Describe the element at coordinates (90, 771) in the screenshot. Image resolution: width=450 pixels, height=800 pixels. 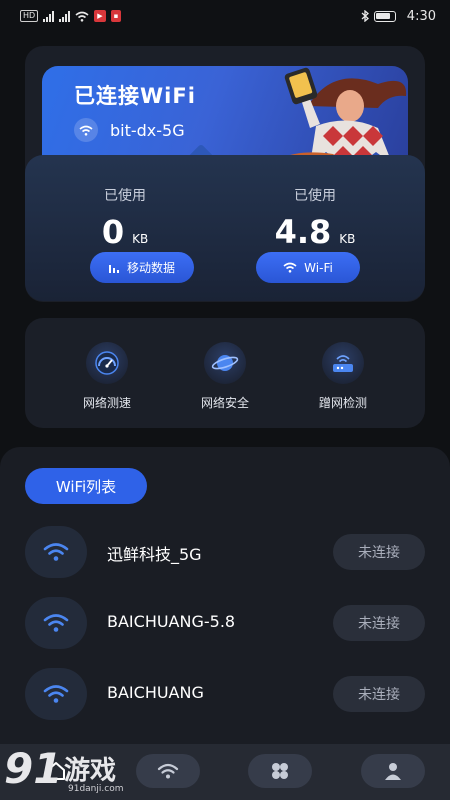
I see `watermark-text: 游戏` at that location.